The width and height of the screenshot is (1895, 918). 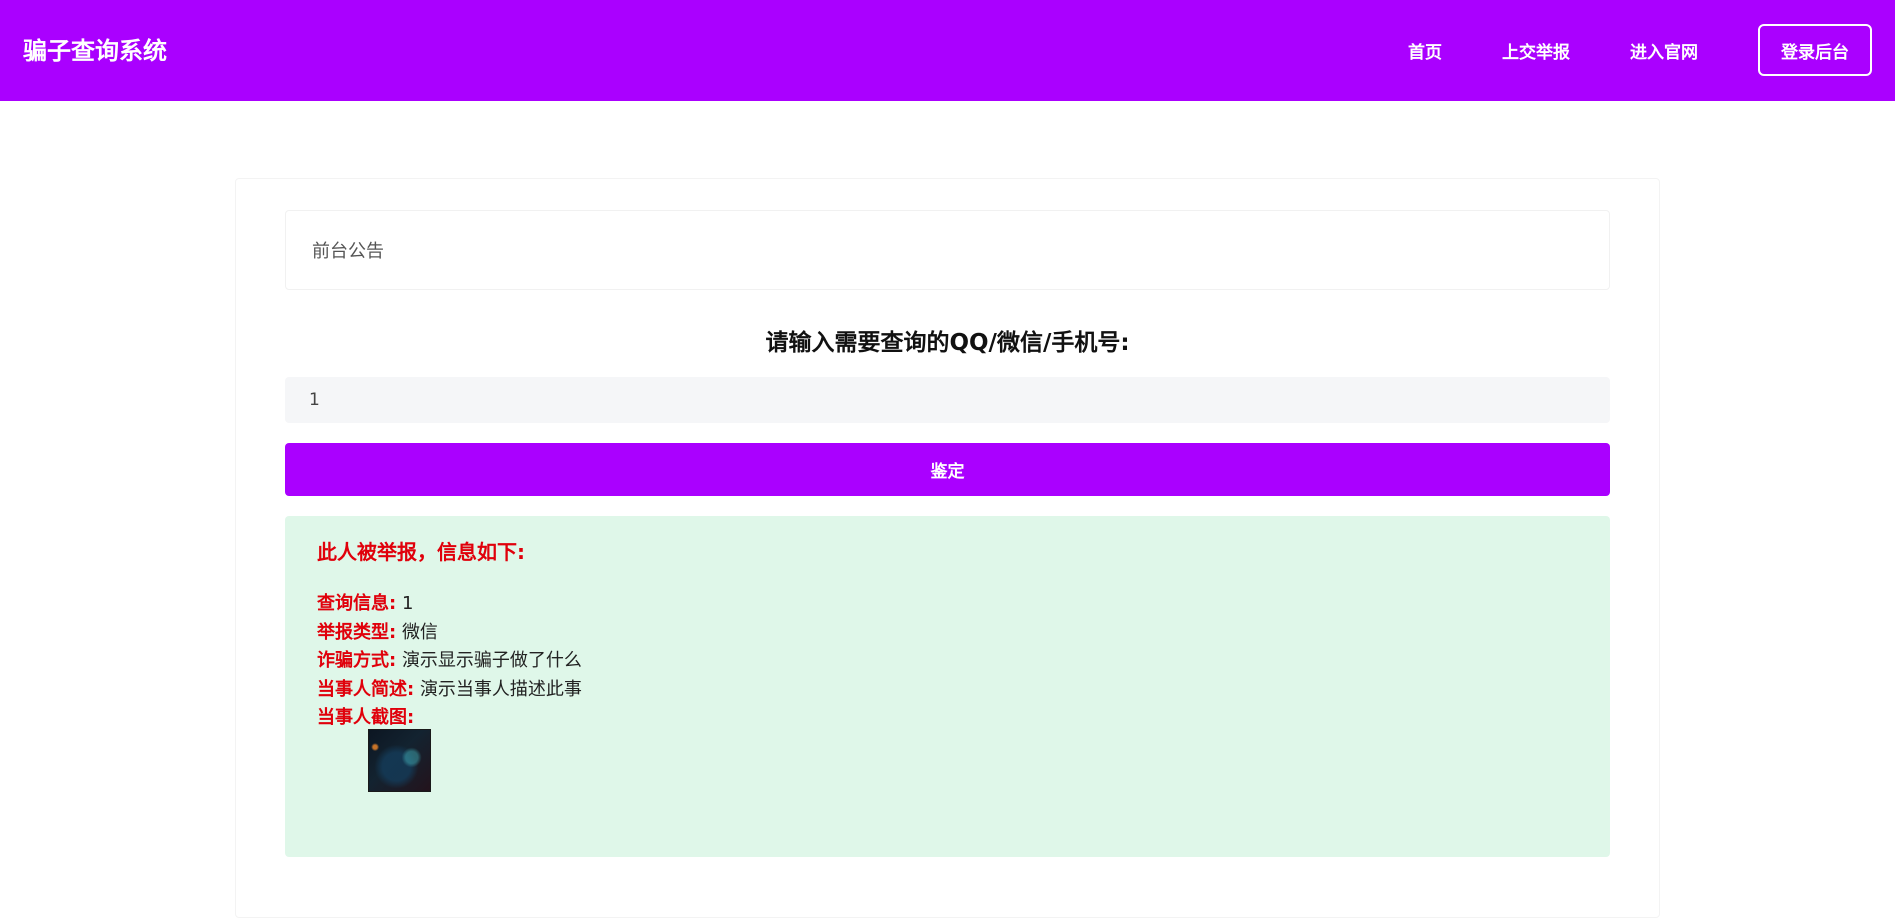 I want to click on result-field-description: 当事人简述: 演示当事人描述此事, so click(x=449, y=690).